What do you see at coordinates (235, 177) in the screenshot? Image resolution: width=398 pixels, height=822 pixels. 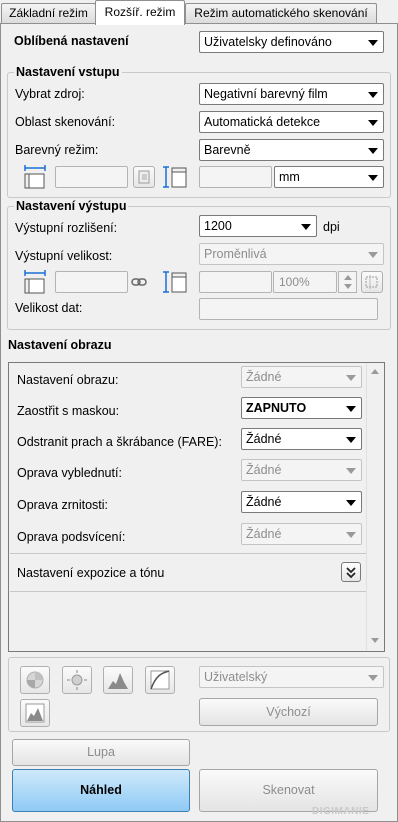 I see `input-height-field` at bounding box center [235, 177].